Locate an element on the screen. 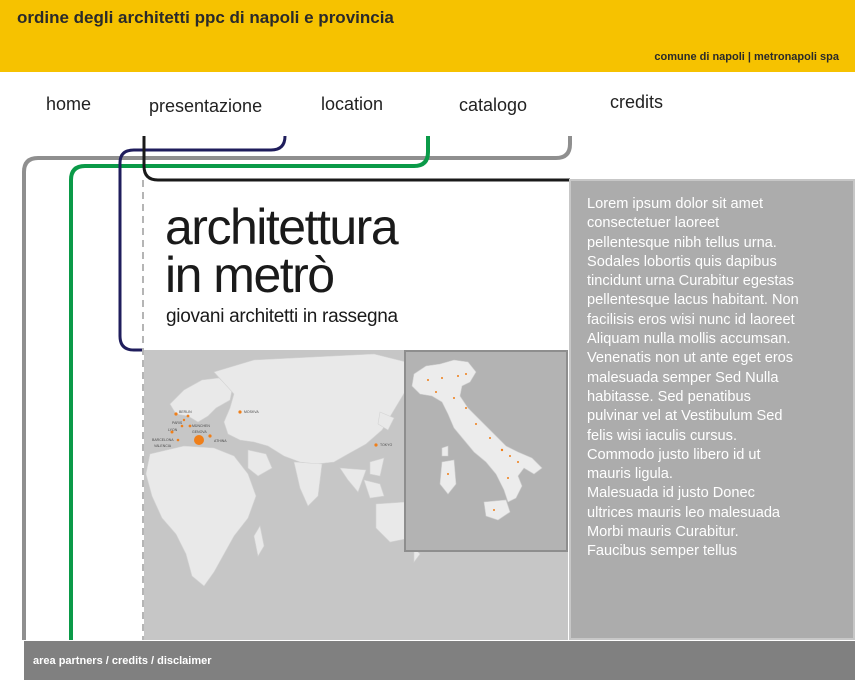 The image size is (855, 680). nav-catalogo: catalogo is located at coordinates (493, 105).